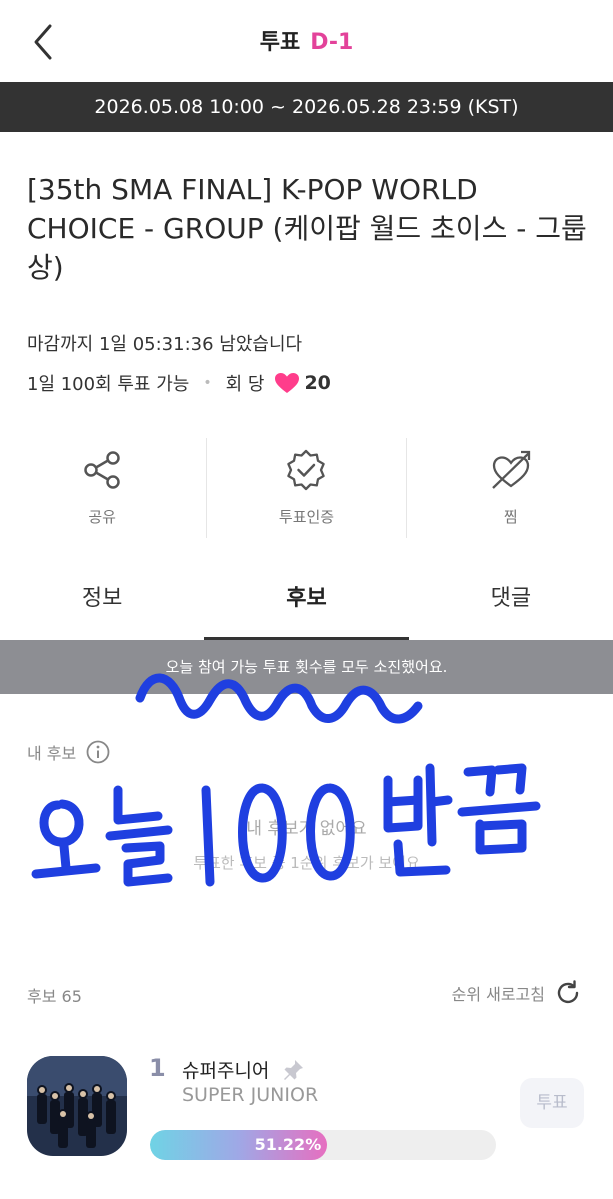 The height and width of the screenshot is (1199, 613). Describe the element at coordinates (239, 1145) in the screenshot. I see `vote-progress-fill: 51.22%` at that location.